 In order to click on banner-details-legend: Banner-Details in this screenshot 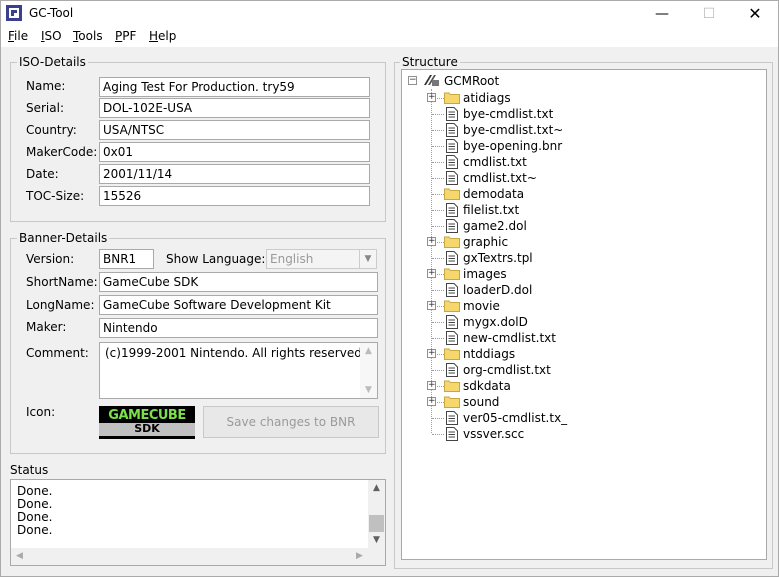, I will do `click(63, 238)`.